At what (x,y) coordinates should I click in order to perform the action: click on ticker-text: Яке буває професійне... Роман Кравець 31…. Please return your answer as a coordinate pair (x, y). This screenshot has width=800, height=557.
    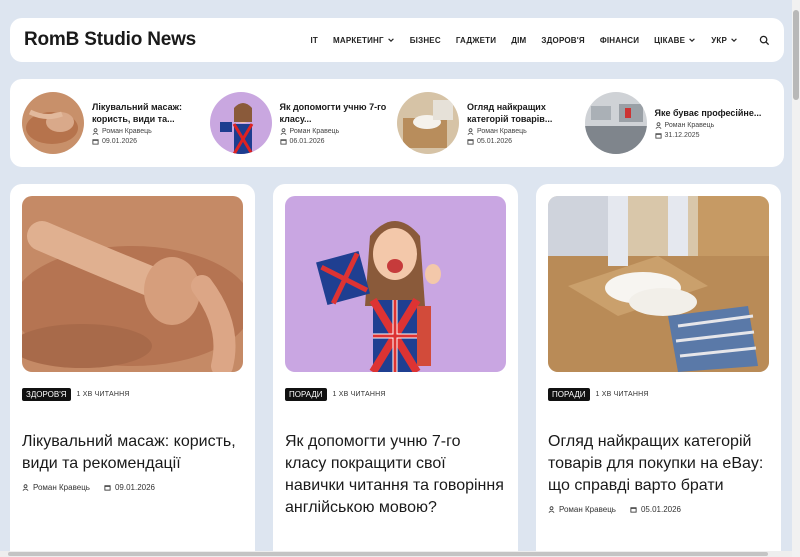
    Looking at the image, I should click on (710, 123).